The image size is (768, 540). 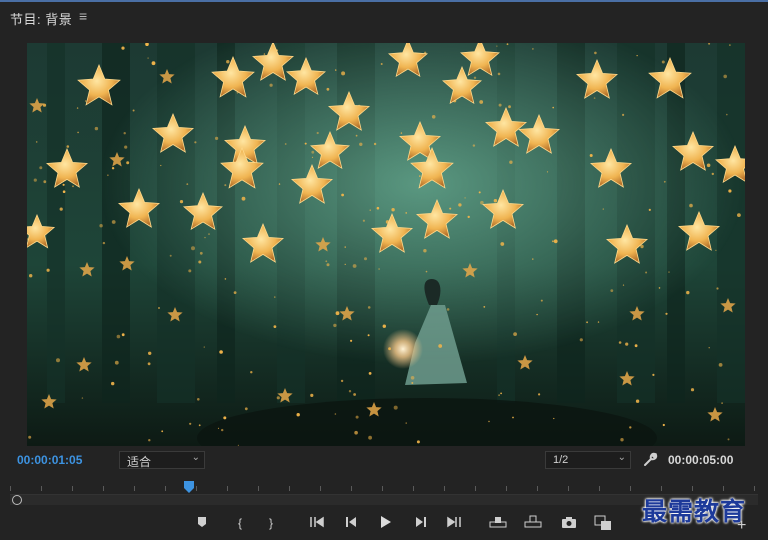 What do you see at coordinates (83, 16) in the screenshot?
I see `hamburger-icon: ≡` at bounding box center [83, 16].